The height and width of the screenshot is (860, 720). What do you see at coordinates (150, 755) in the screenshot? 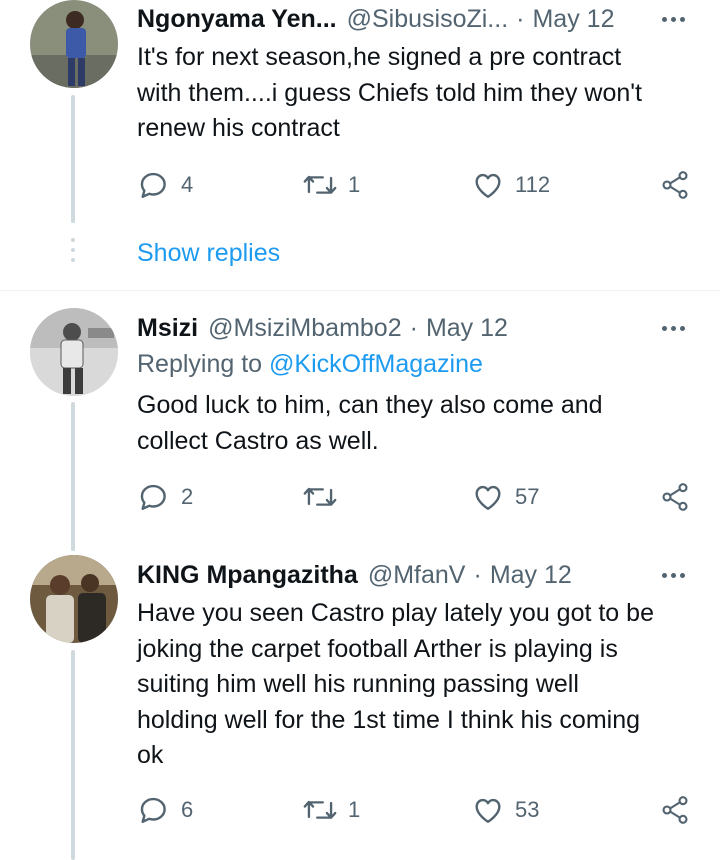
I see `tweet-text-line: ok` at bounding box center [150, 755].